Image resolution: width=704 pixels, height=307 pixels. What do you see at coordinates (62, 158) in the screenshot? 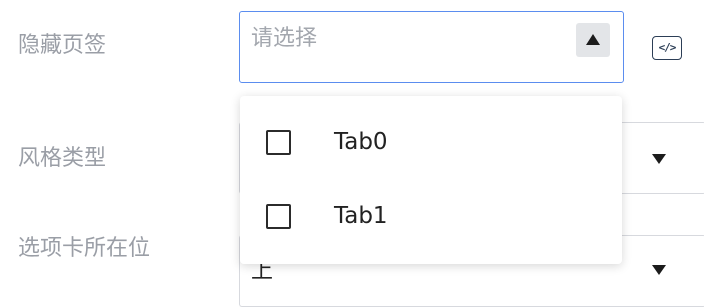
I see `style-type-label: 风格类型` at bounding box center [62, 158].